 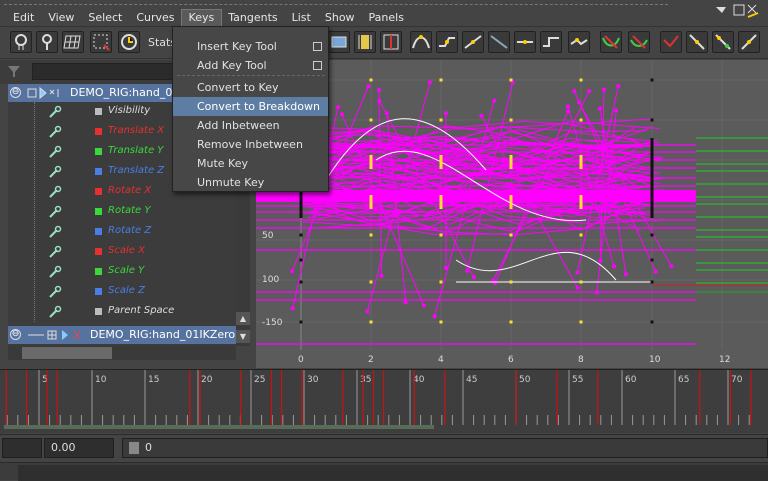 I want to click on menu-item-add-inbetween: Add Inbetween, so click(x=250, y=125).